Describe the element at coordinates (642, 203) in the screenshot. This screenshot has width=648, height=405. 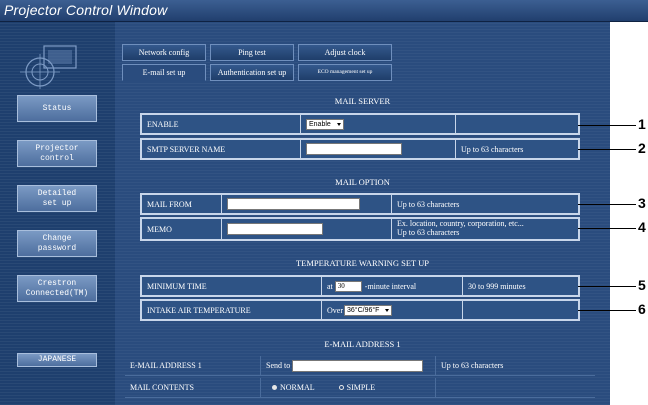
I see `callout-3: 3` at that location.